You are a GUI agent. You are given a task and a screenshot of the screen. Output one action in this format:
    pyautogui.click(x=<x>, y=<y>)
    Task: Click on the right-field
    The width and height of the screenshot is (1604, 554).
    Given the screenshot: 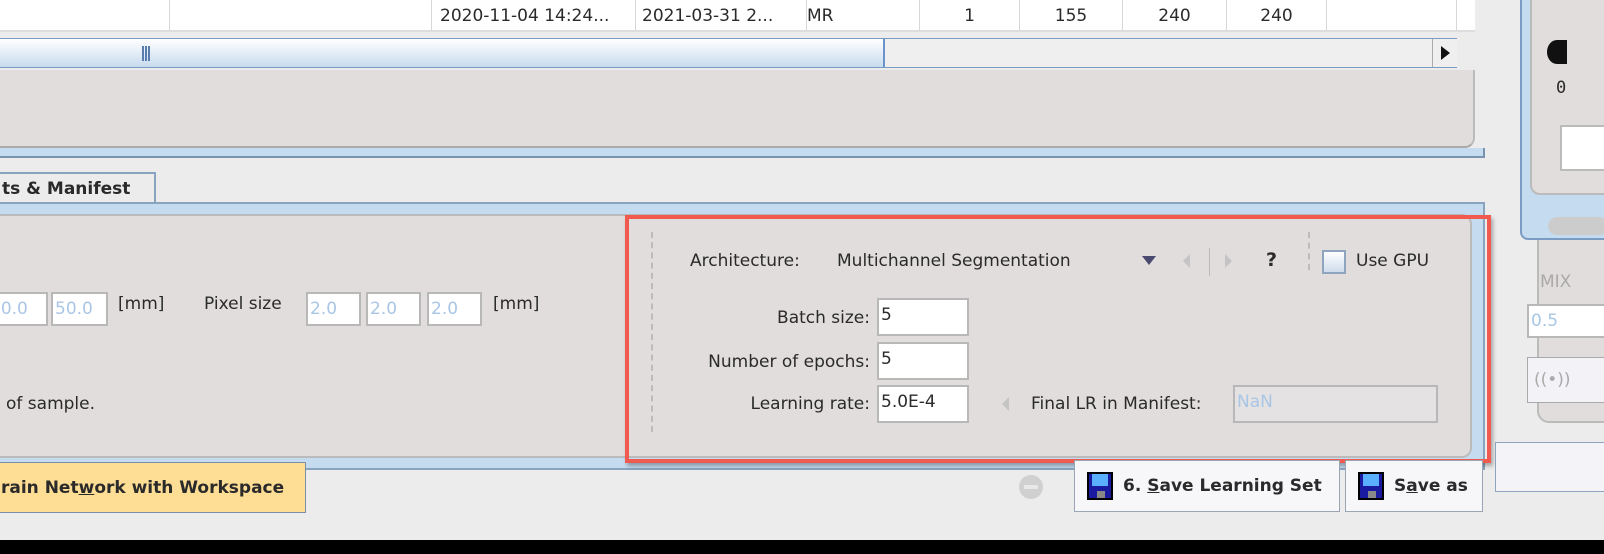 What is the action you would take?
    pyautogui.click(x=1582, y=148)
    